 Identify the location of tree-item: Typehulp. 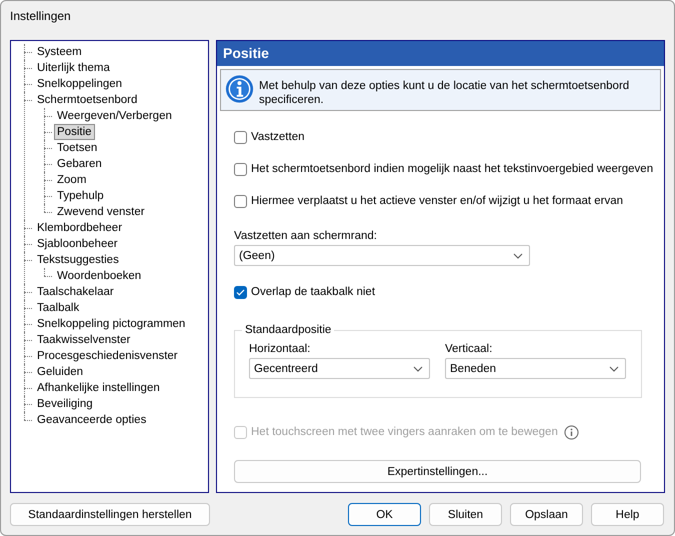
(80, 196).